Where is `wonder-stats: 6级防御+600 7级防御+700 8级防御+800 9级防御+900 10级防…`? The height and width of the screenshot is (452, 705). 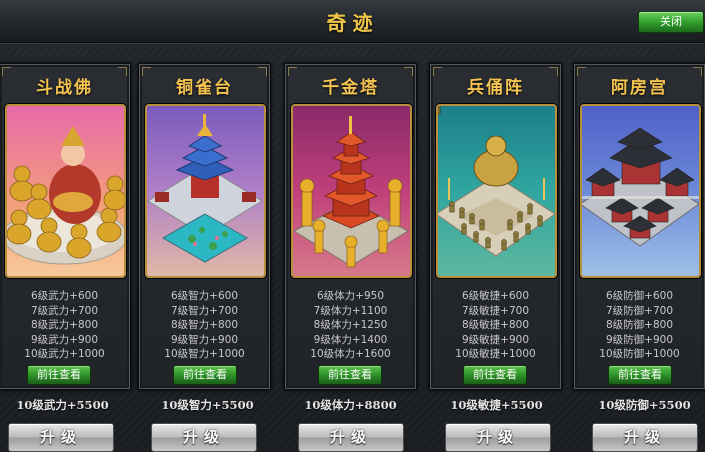
wonder-stats: 6级防御+600 7级防御+700 8级防御+800 9级防御+900 10级防… is located at coordinates (639, 325).